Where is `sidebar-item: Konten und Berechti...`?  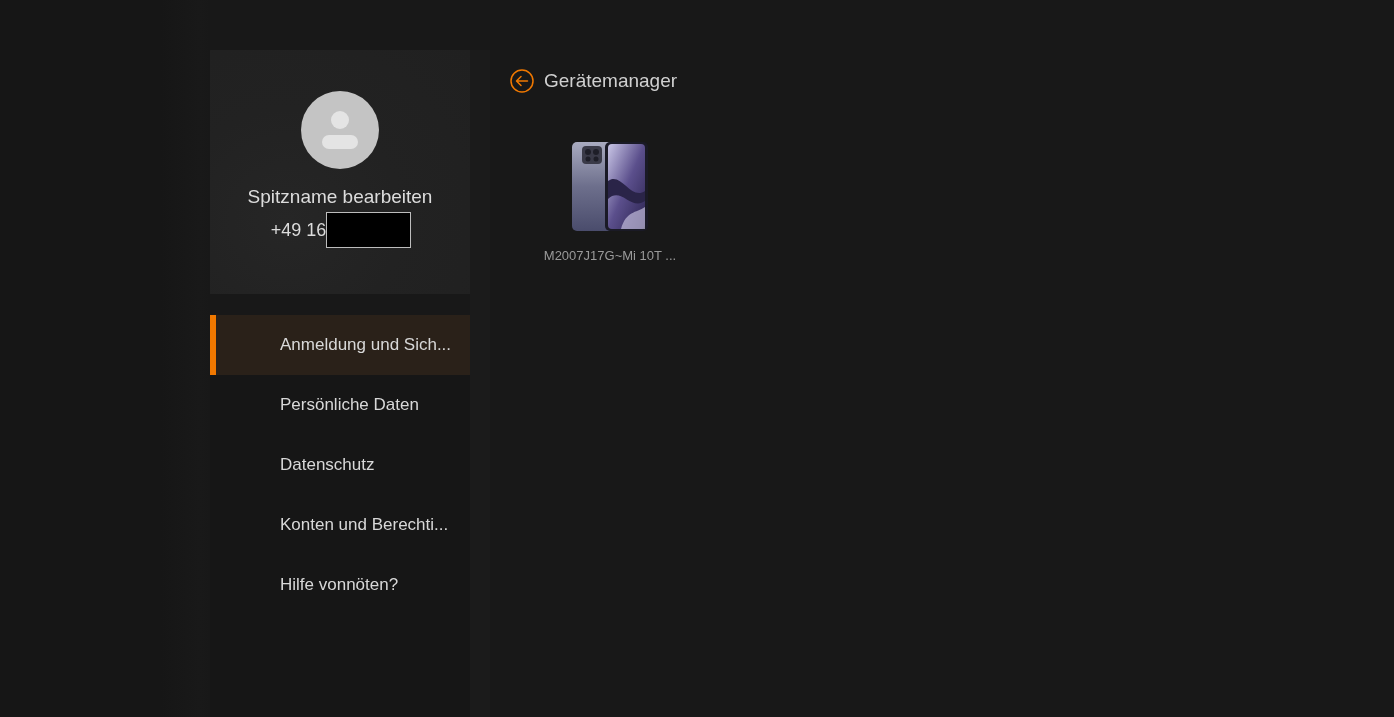
sidebar-item: Konten und Berechti... is located at coordinates (340, 525).